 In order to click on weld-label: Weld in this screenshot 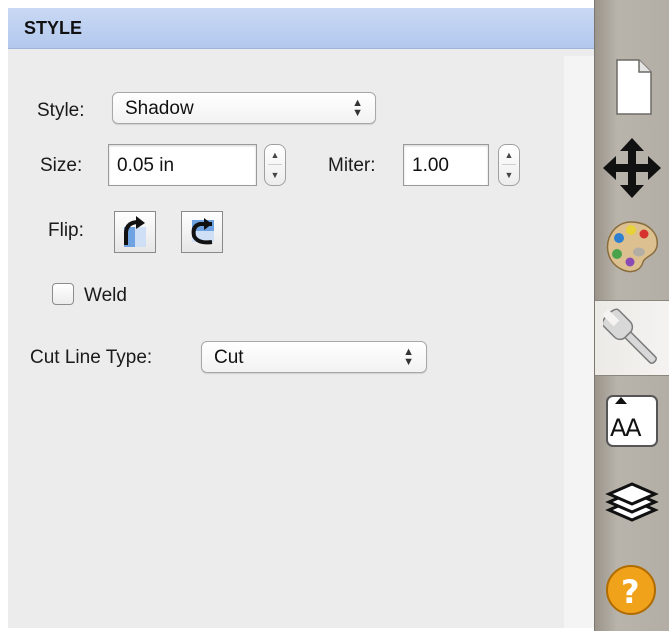, I will do `click(105, 295)`.